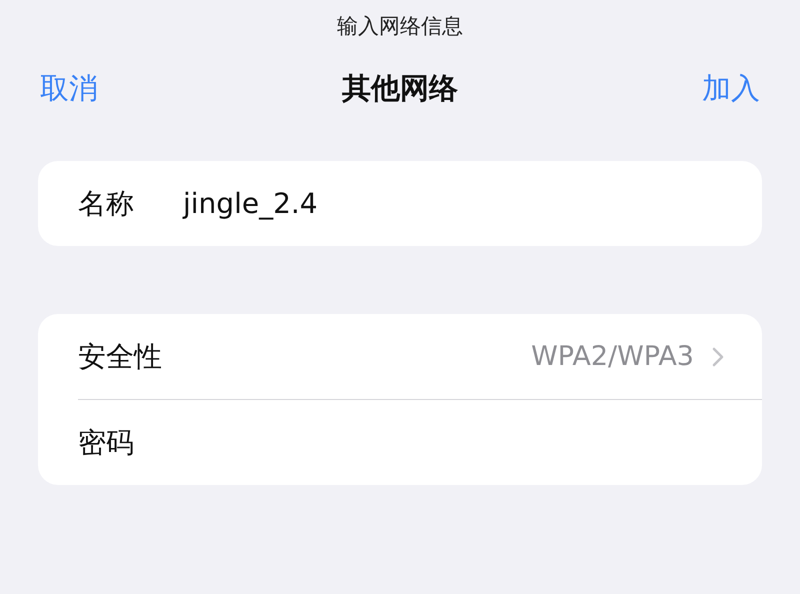 The image size is (800, 594). Describe the element at coordinates (612, 356) in the screenshot. I see `security-value: WPA2/WPA3` at that location.